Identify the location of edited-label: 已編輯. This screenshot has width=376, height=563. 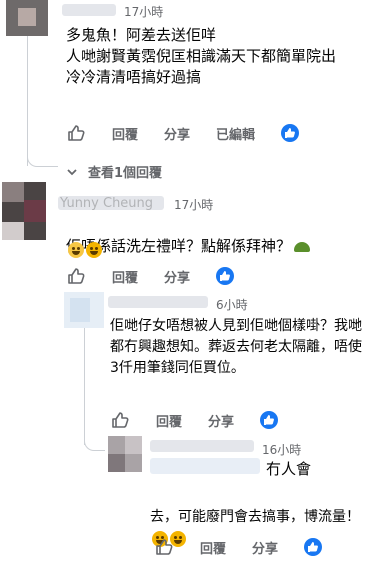
(236, 135).